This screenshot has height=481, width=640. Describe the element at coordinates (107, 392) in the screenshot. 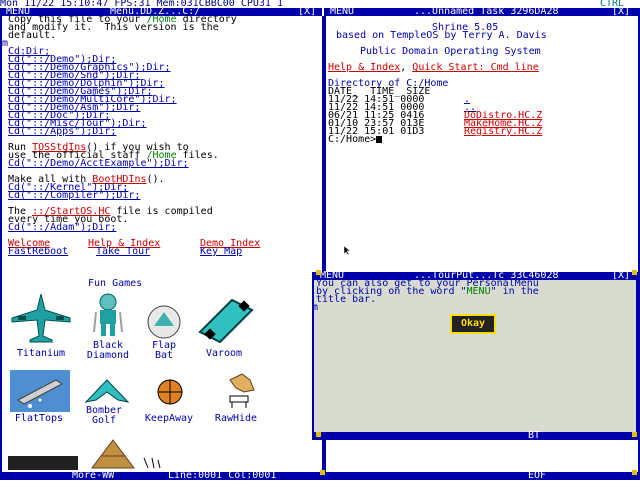

I see `bomber-golf-icon` at that location.